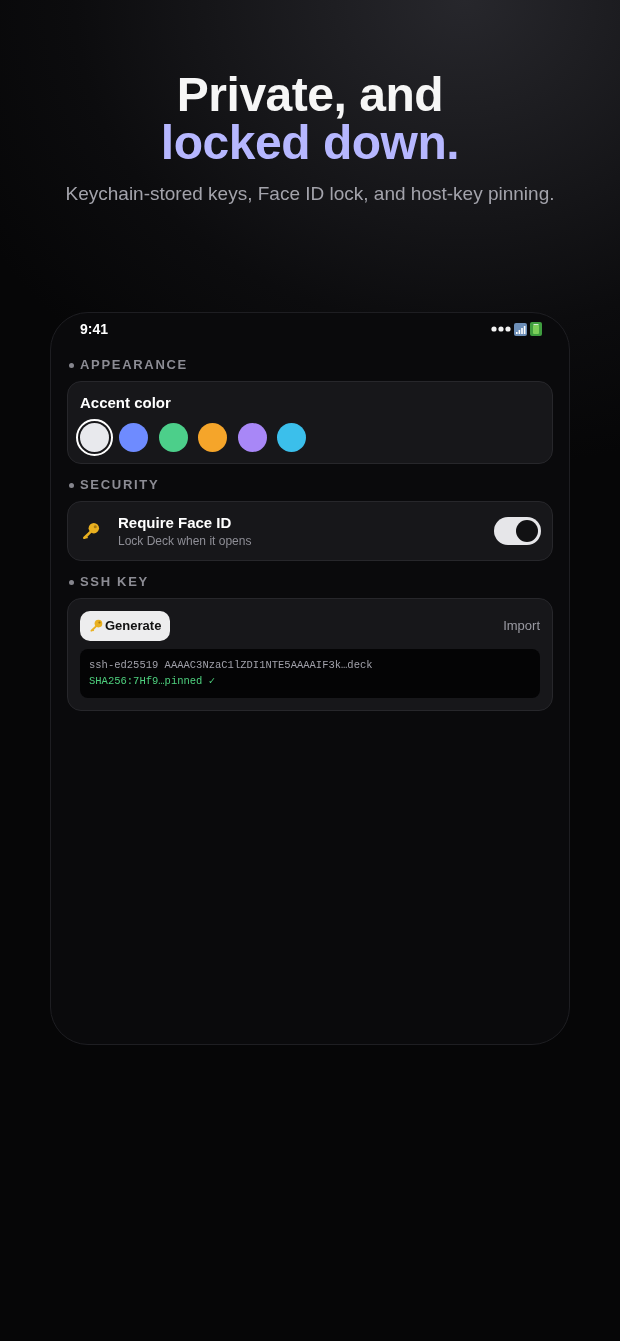 This screenshot has height=1341, width=620. Describe the element at coordinates (134, 365) in the screenshot. I see `section-label: APPEARANCE` at that location.